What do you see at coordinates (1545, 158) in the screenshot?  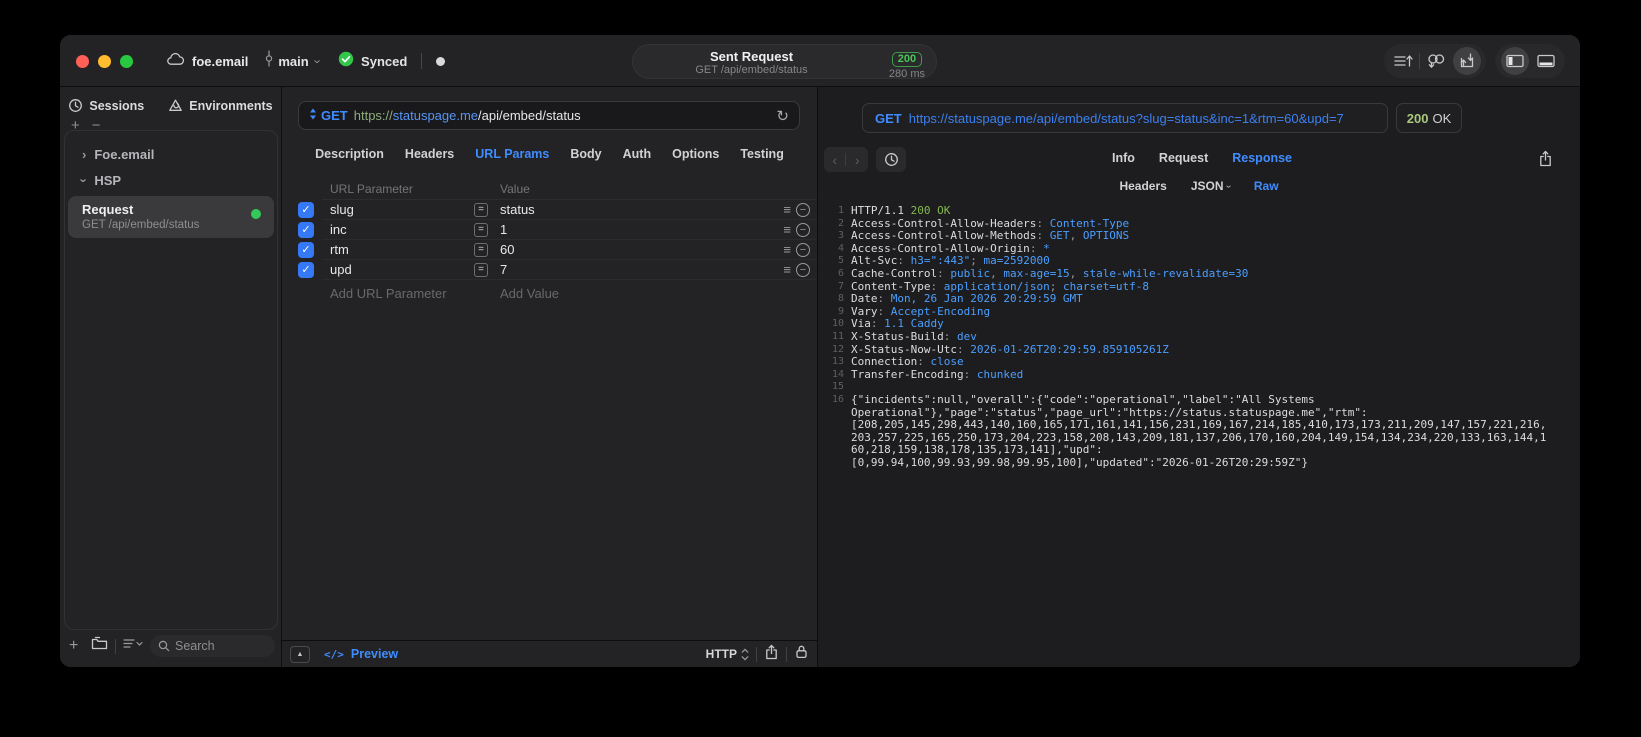 I see `share-icon` at bounding box center [1545, 158].